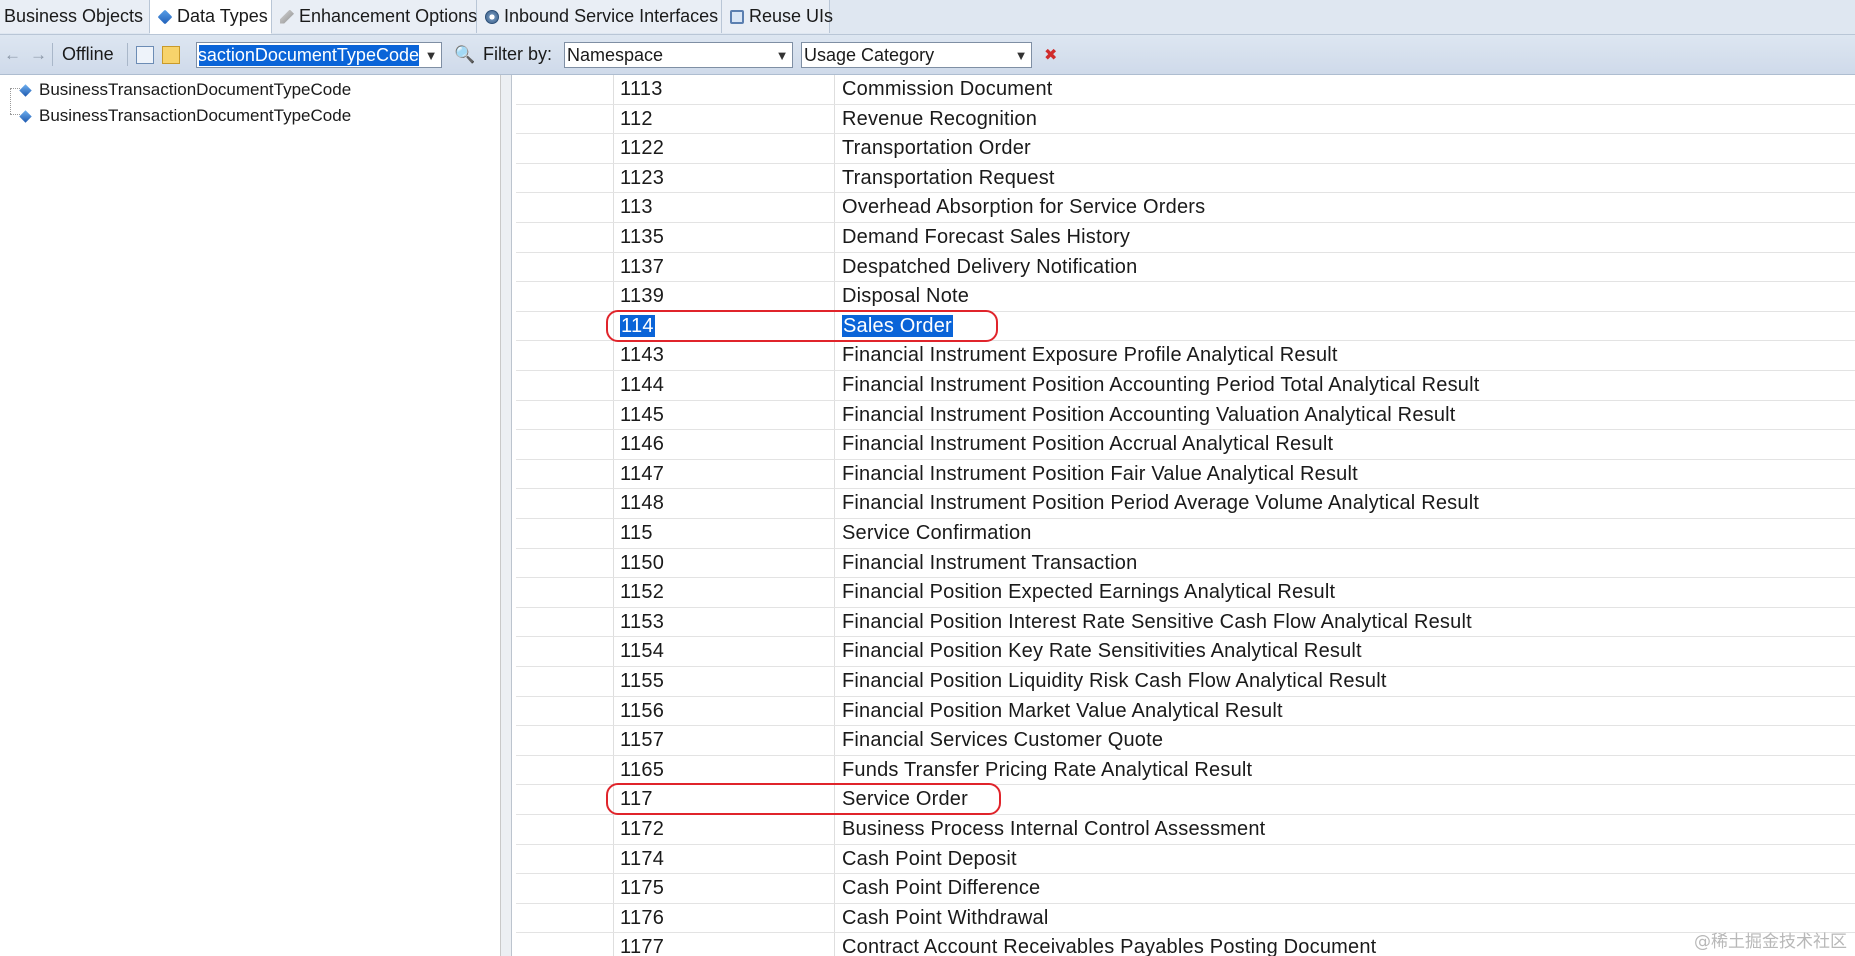  Describe the element at coordinates (1185, 564) in the screenshot. I see `table-row: 1150 Financial Instrument Transaction` at that location.